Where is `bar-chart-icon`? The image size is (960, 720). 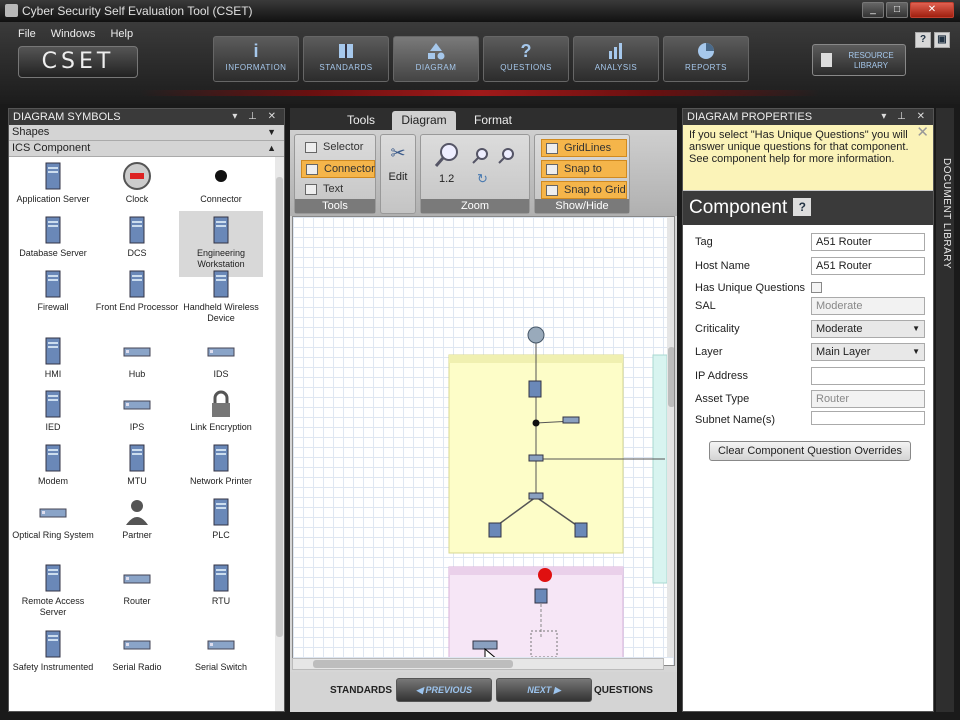 bar-chart-icon is located at coordinates (616, 52).